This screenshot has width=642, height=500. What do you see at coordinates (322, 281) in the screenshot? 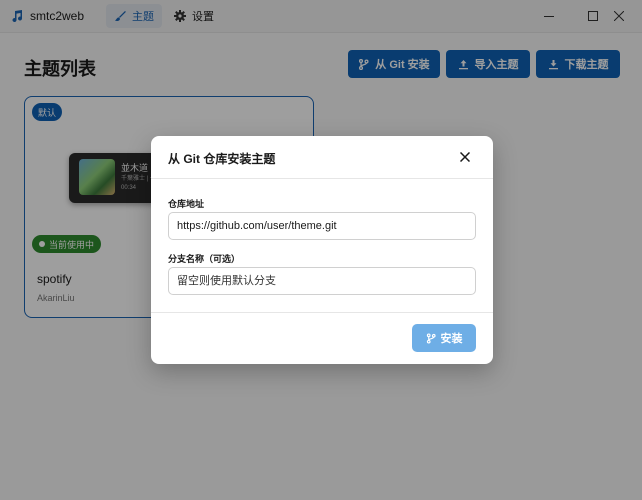
I see `branch-input` at bounding box center [322, 281].